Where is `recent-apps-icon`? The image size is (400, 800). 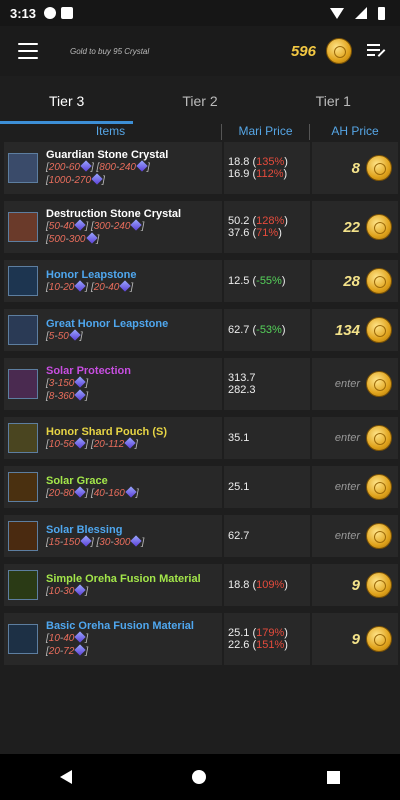
recent-apps-icon is located at coordinates (333, 777).